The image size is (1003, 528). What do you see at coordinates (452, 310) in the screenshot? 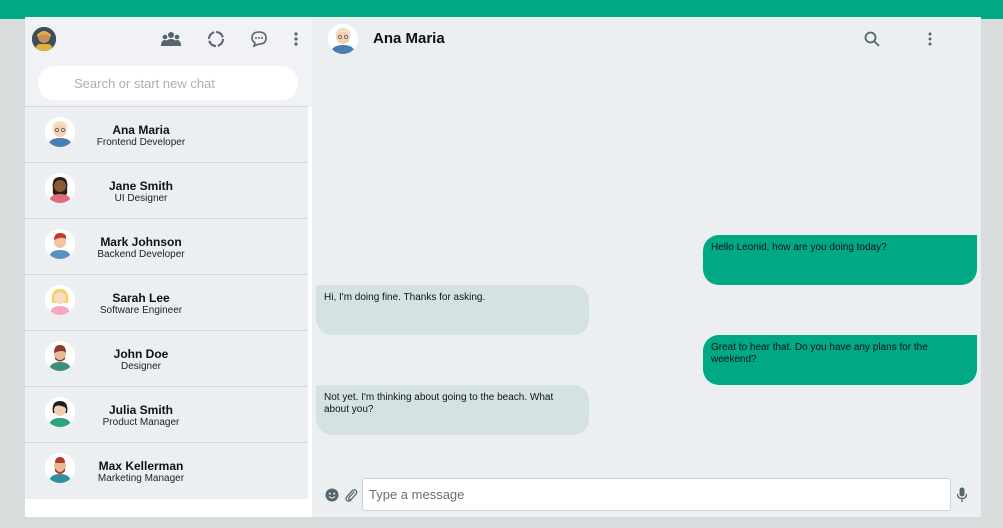
I see `message-incoming: Hi, I'm doing fine. Thanks for asking.` at bounding box center [452, 310].